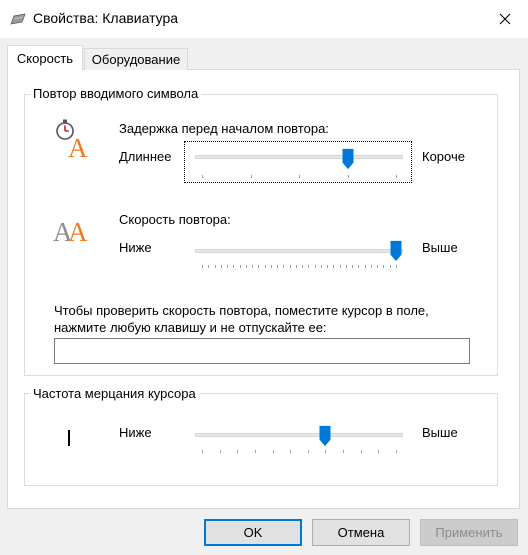  What do you see at coordinates (299, 266) in the screenshot?
I see `repeat-rate-slider-ticks` at bounding box center [299, 266].